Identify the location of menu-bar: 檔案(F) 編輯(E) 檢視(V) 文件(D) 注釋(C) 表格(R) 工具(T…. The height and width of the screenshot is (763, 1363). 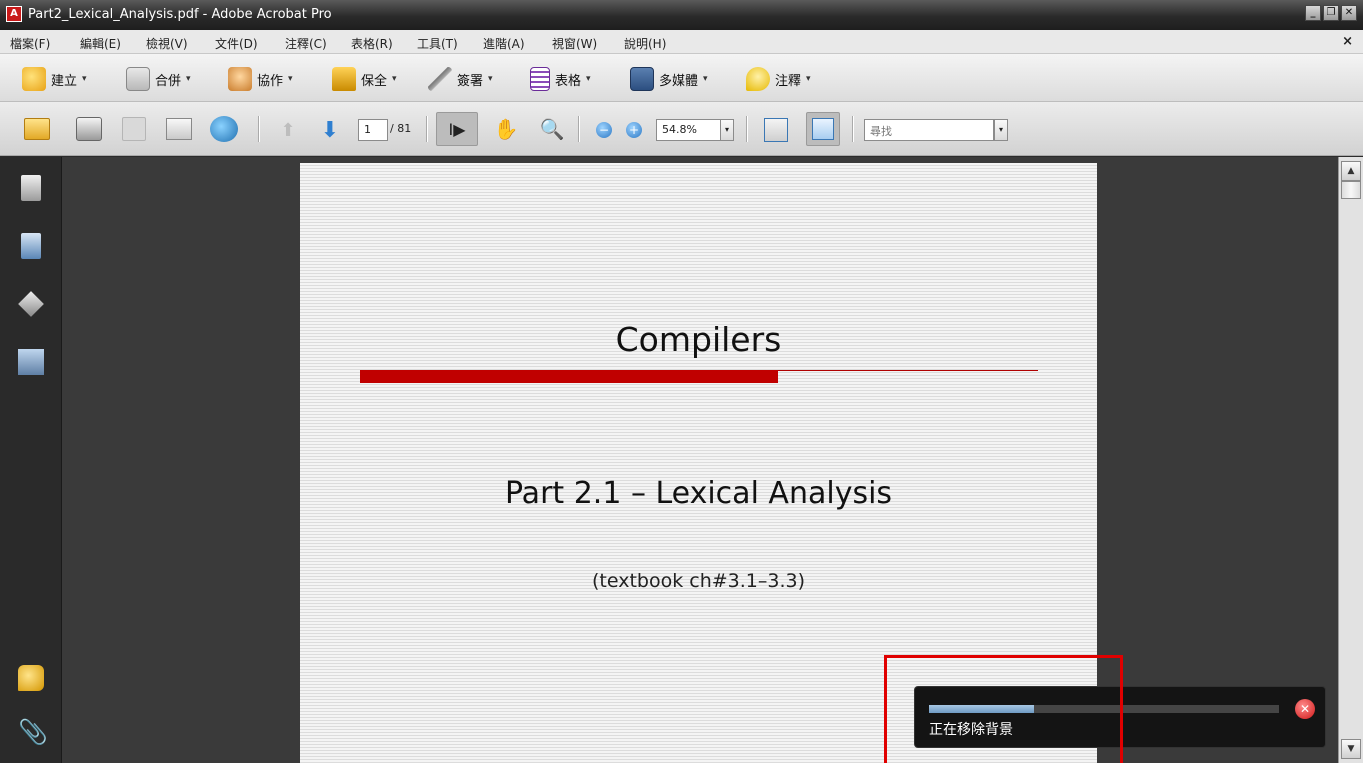
(681, 42).